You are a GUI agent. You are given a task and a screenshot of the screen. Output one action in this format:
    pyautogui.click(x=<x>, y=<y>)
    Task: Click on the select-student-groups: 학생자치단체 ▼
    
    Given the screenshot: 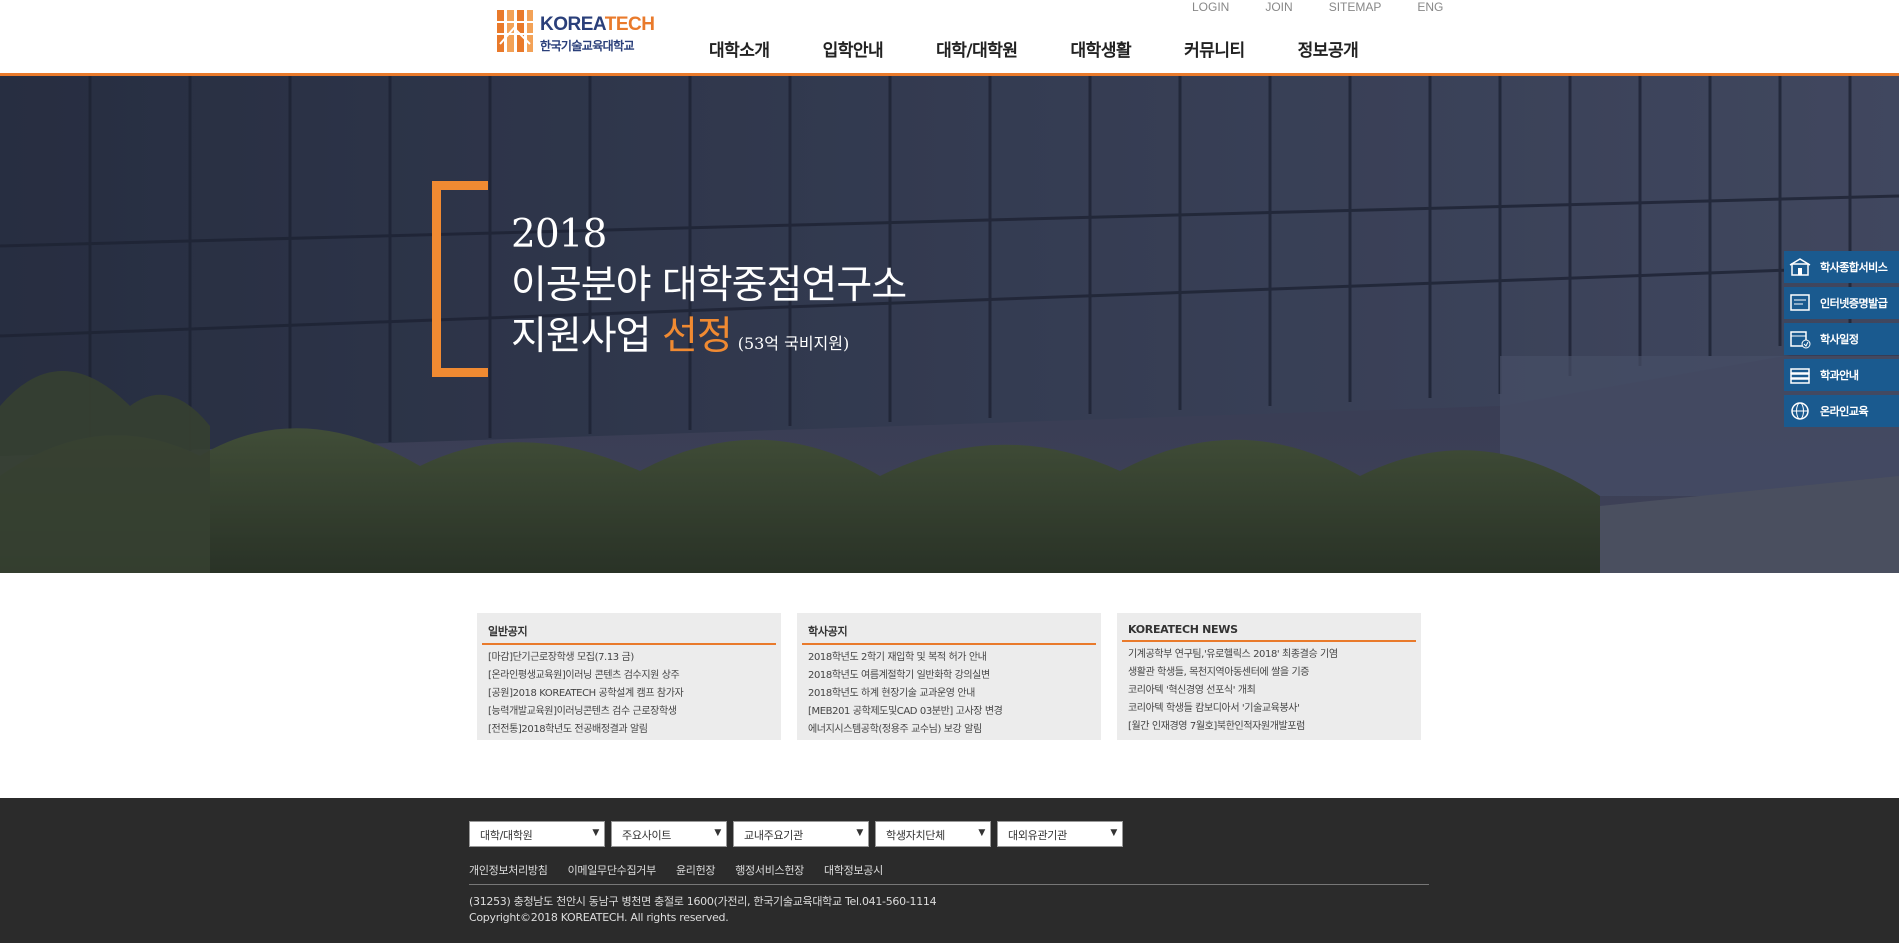 What is the action you would take?
    pyautogui.click(x=933, y=834)
    